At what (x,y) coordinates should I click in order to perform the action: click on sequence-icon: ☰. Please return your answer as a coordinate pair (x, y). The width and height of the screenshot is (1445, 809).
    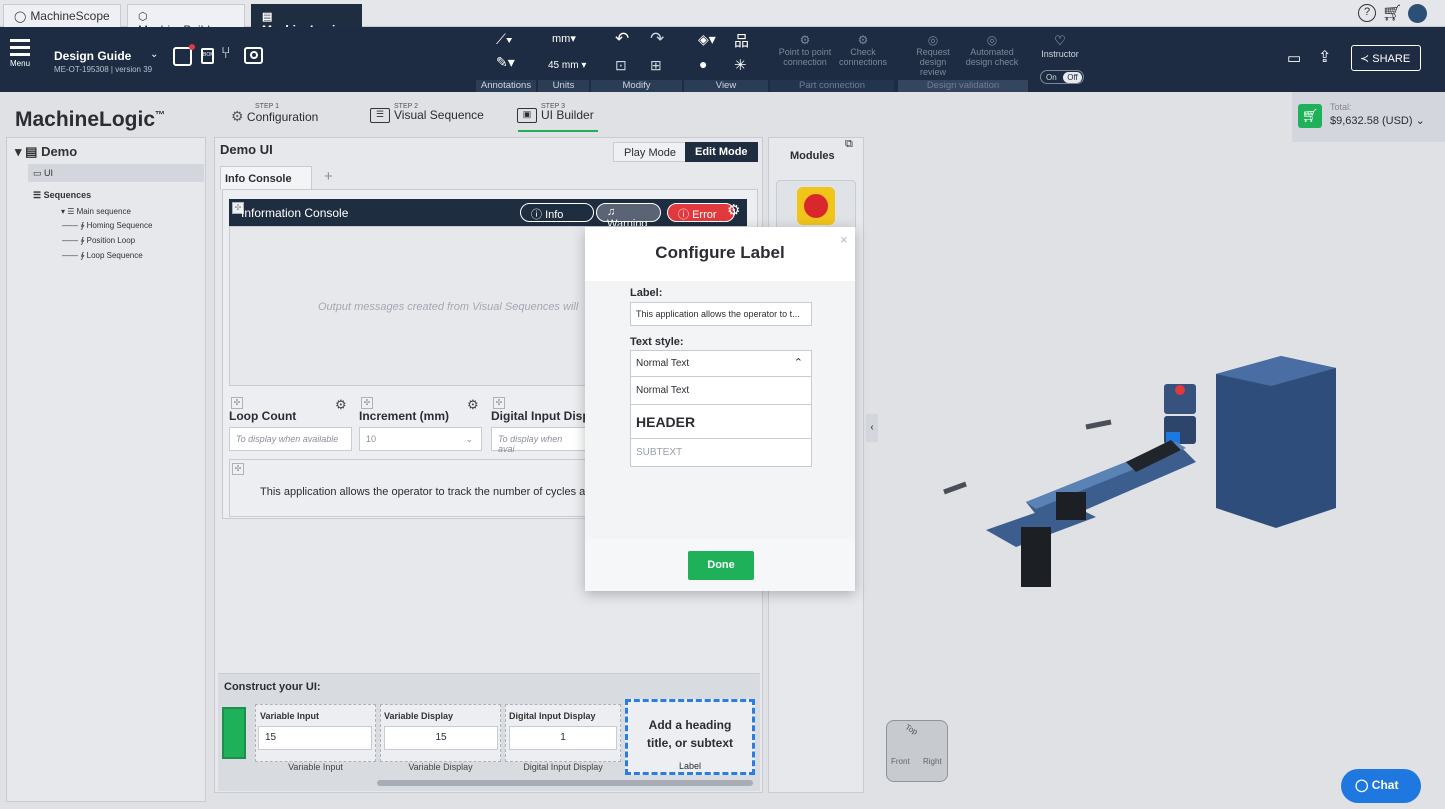
    Looking at the image, I should click on (380, 116).